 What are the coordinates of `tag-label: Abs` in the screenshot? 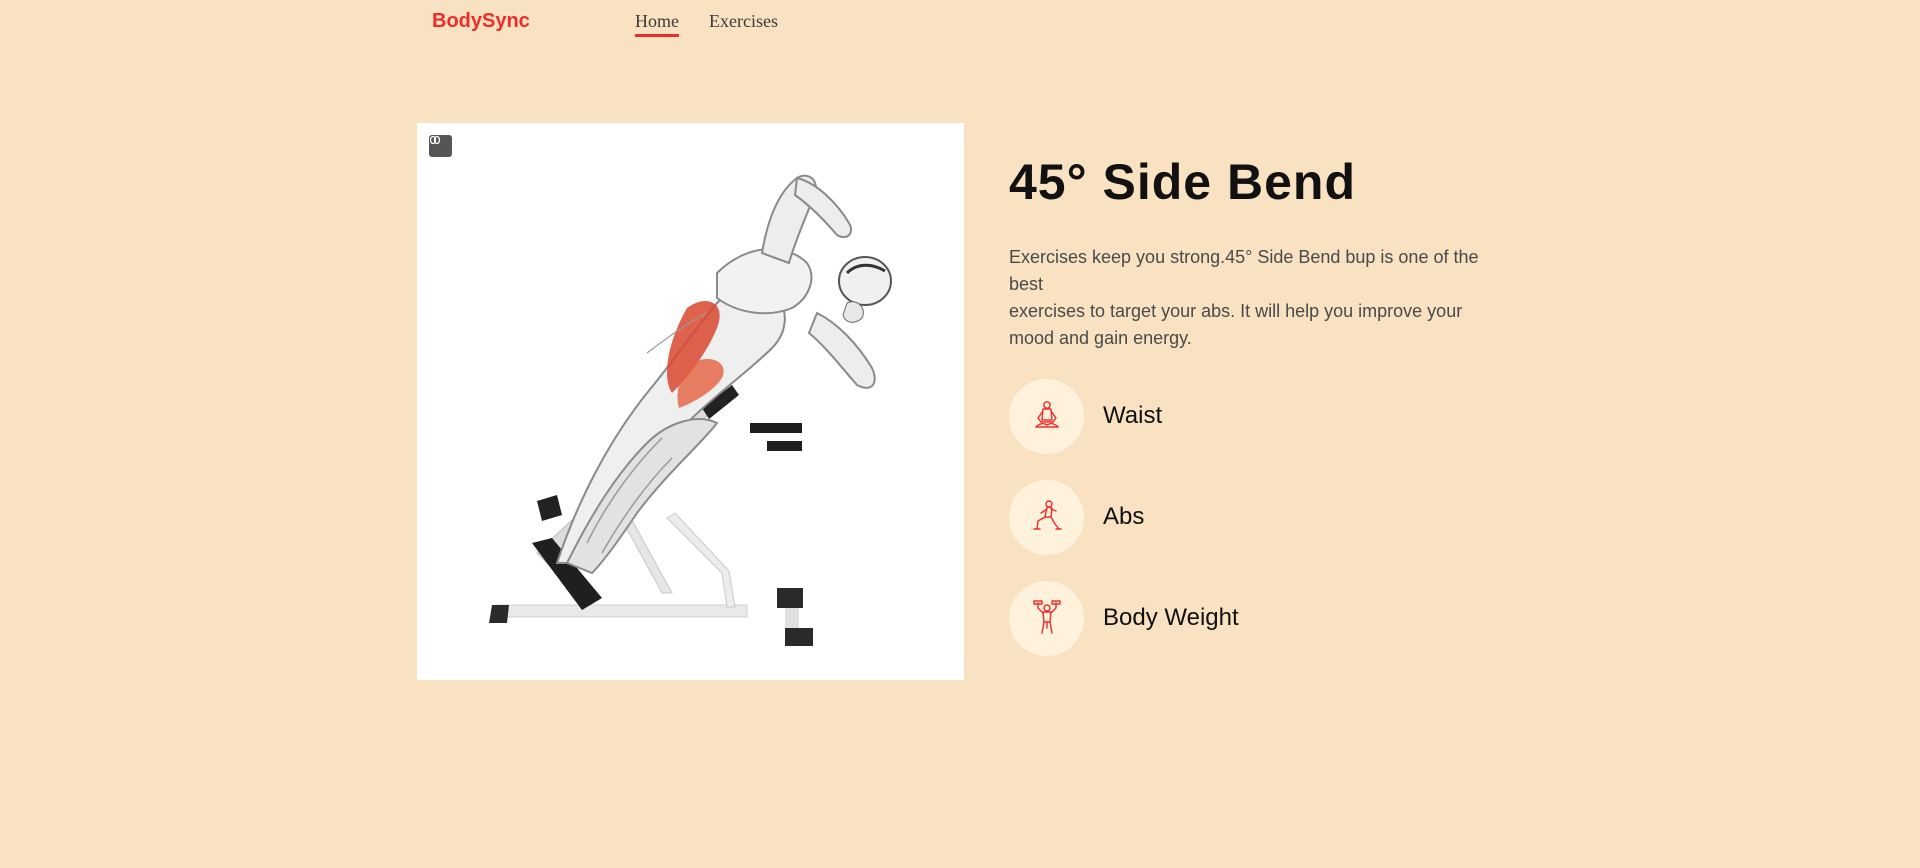 It's located at (1124, 516).